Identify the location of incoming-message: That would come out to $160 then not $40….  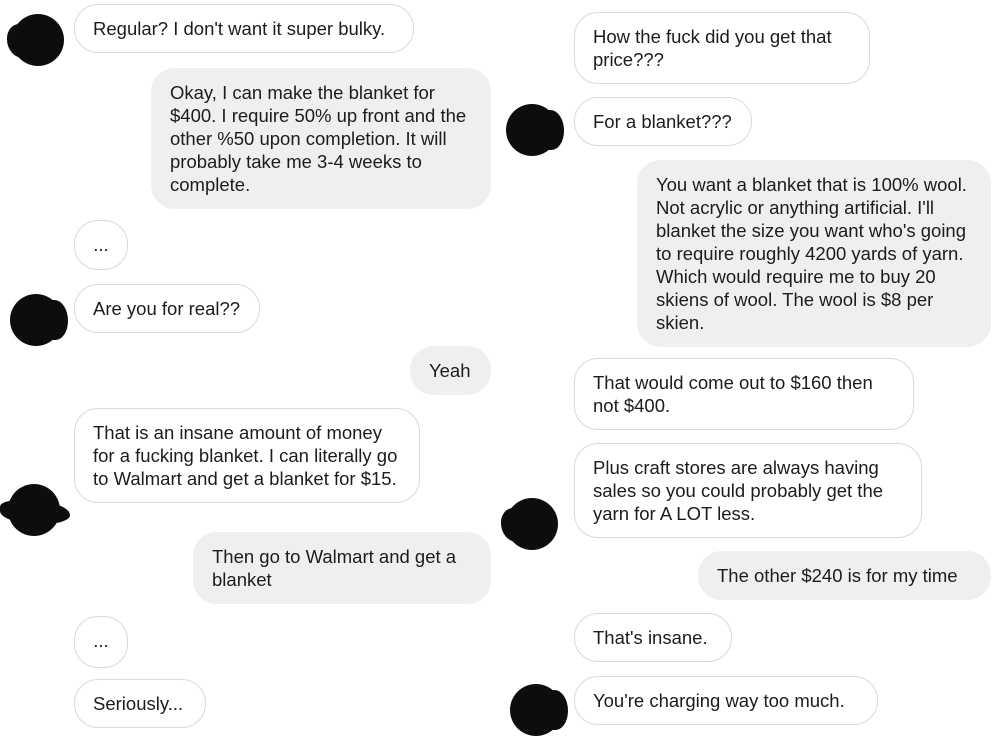
(744, 394).